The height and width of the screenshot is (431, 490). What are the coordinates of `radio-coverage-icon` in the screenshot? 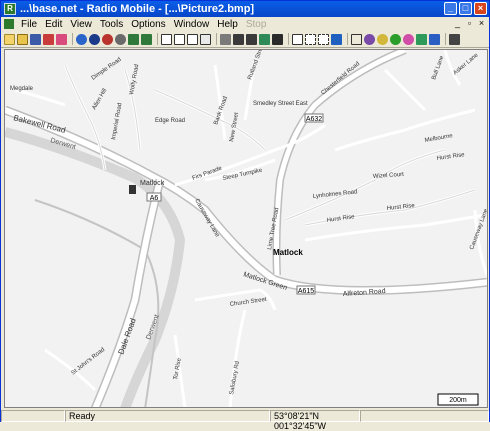 It's located at (107, 39).